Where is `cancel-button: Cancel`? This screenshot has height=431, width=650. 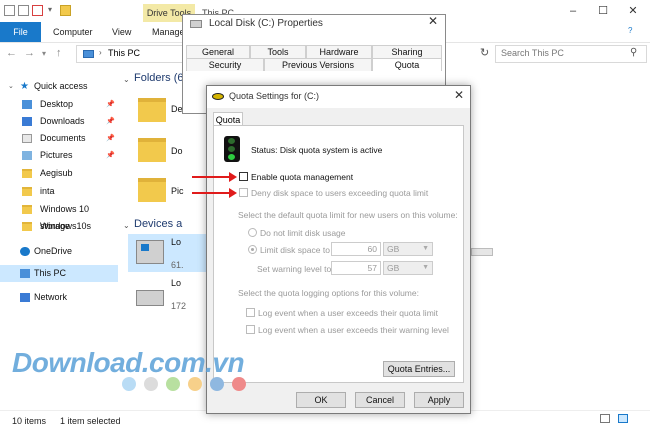
cancel-button: Cancel is located at coordinates (380, 400).